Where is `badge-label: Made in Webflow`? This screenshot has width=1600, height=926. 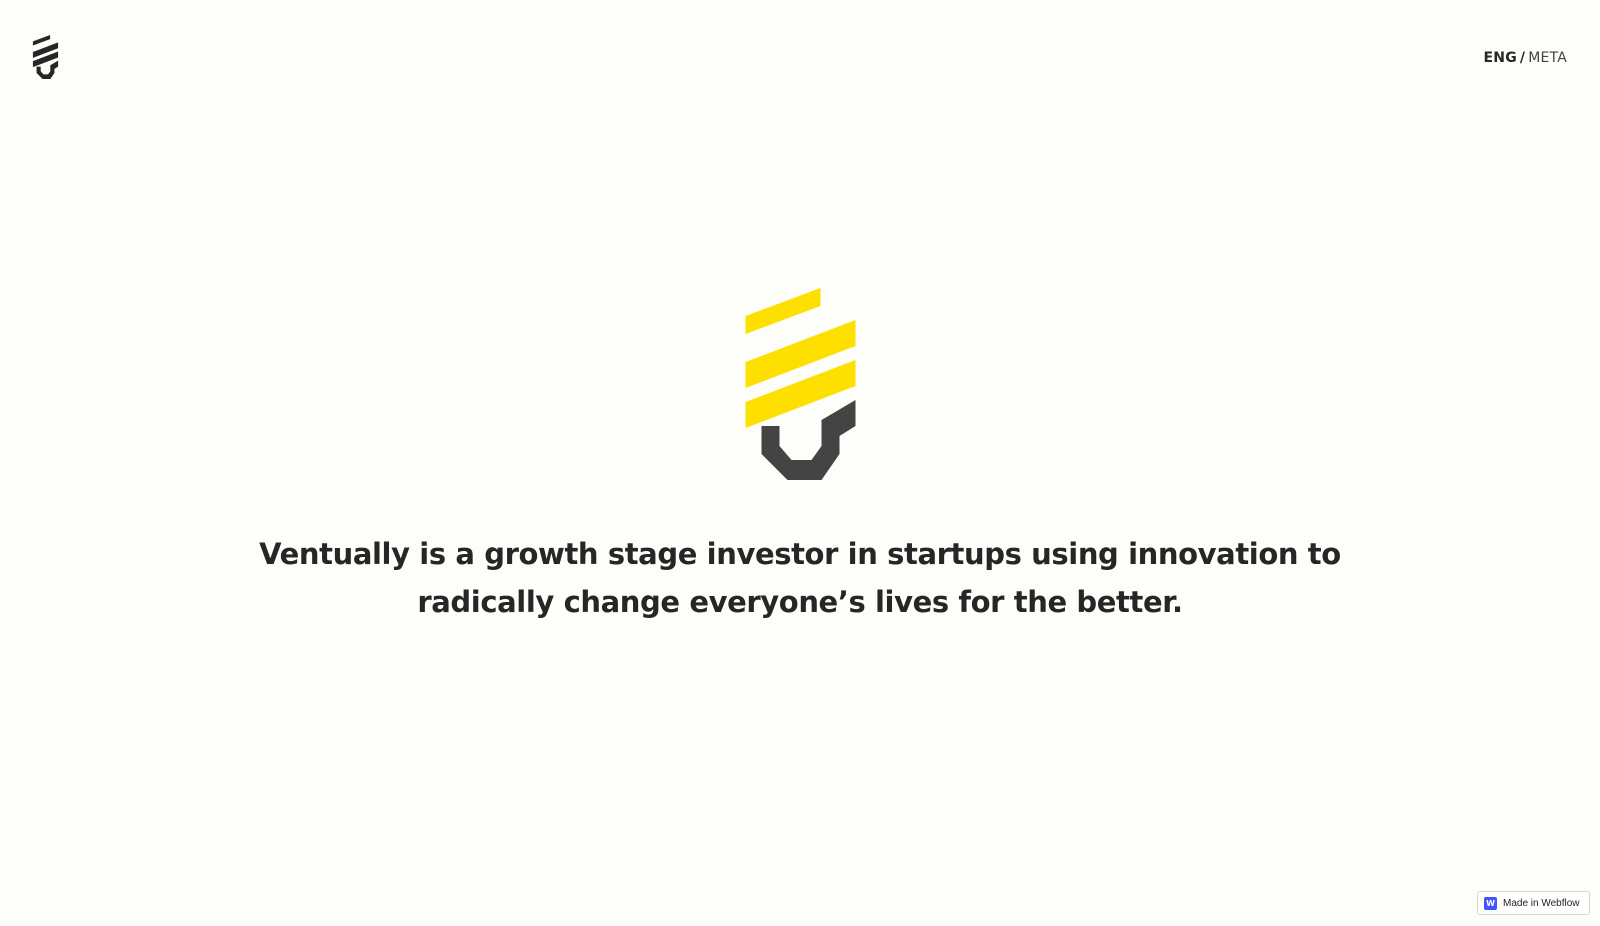 badge-label: Made in Webflow is located at coordinates (1541, 903).